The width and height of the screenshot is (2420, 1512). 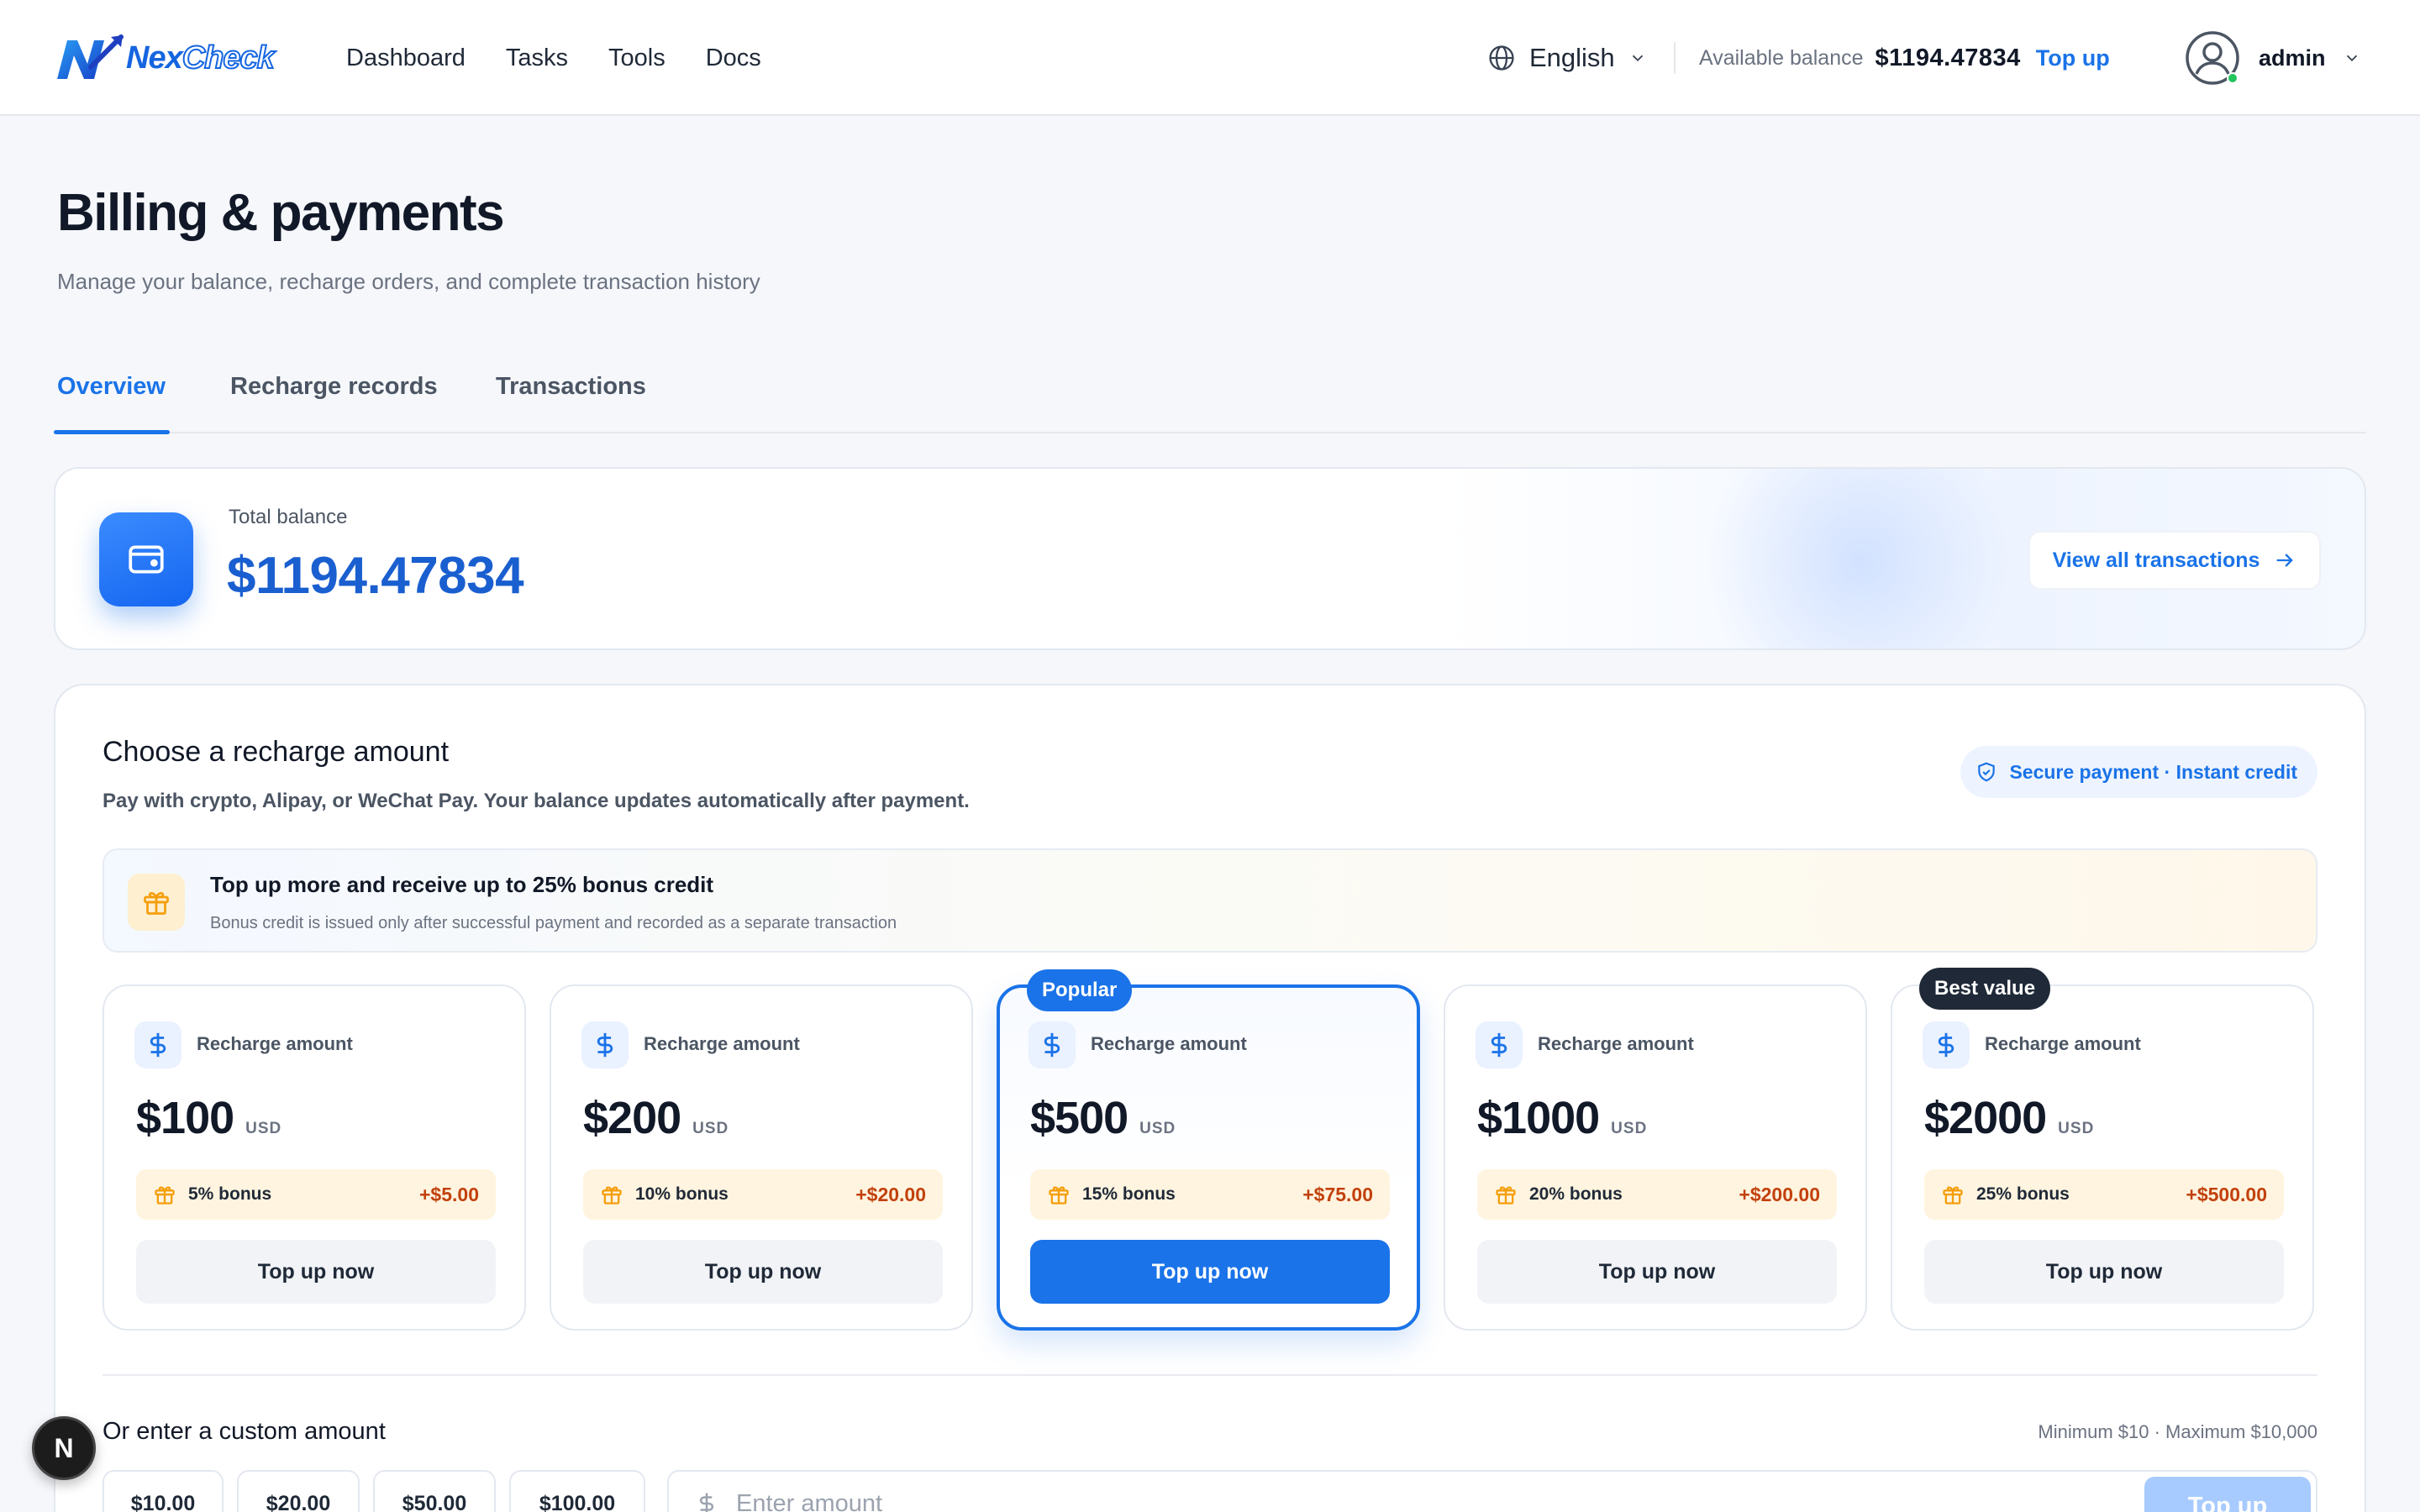 I want to click on globe-icon, so click(x=1501, y=58).